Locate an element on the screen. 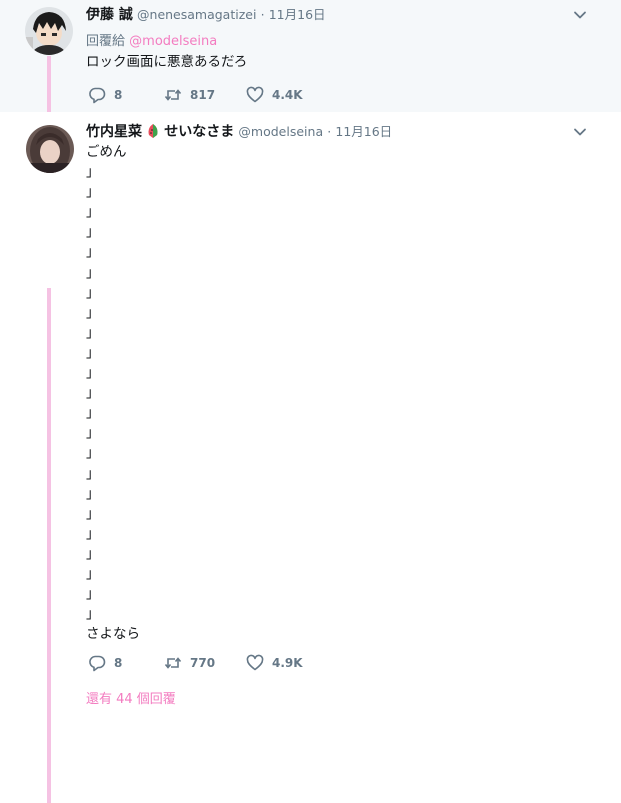 Image resolution: width=621 pixels, height=803 pixels. username: @modelseina is located at coordinates (280, 131).